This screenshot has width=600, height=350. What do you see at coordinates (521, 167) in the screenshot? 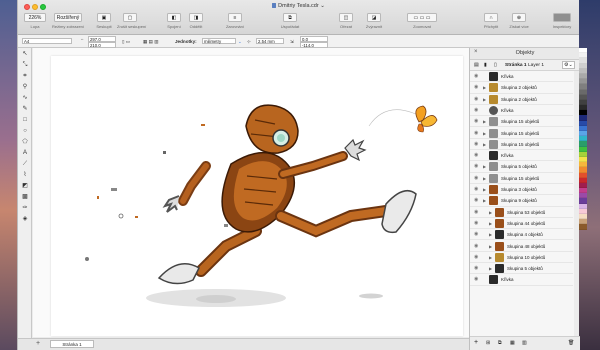
I see `object-row: ◉ ▶ Skupina 5 objektů` at bounding box center [521, 167].